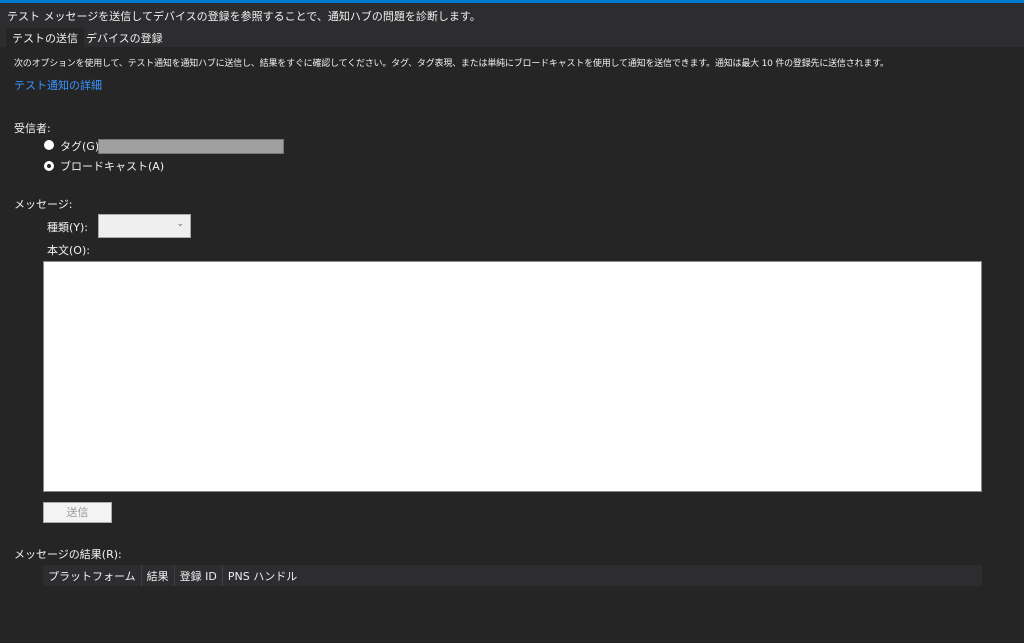 This screenshot has width=1024, height=643. What do you see at coordinates (49, 145) in the screenshot?
I see `tag-radio` at bounding box center [49, 145].